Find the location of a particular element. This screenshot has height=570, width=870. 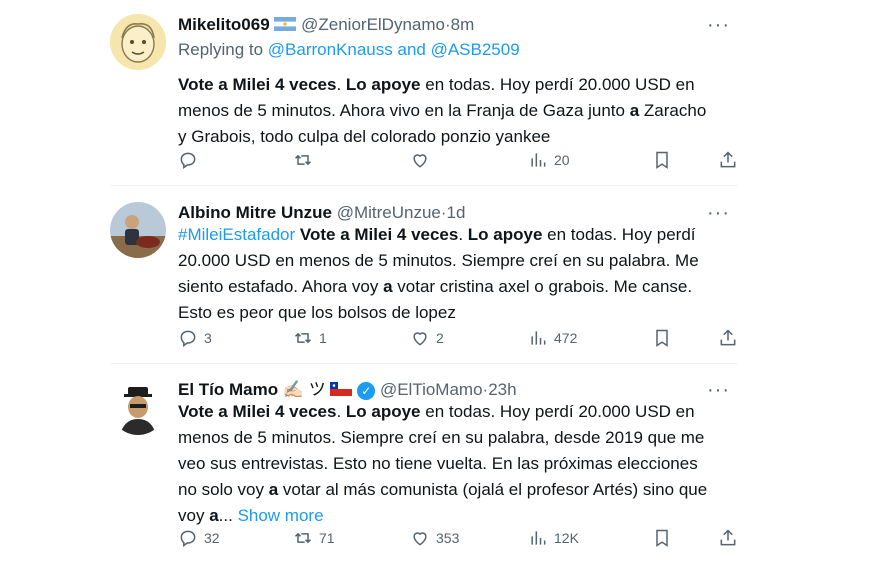

like-count: 2 is located at coordinates (440, 338).